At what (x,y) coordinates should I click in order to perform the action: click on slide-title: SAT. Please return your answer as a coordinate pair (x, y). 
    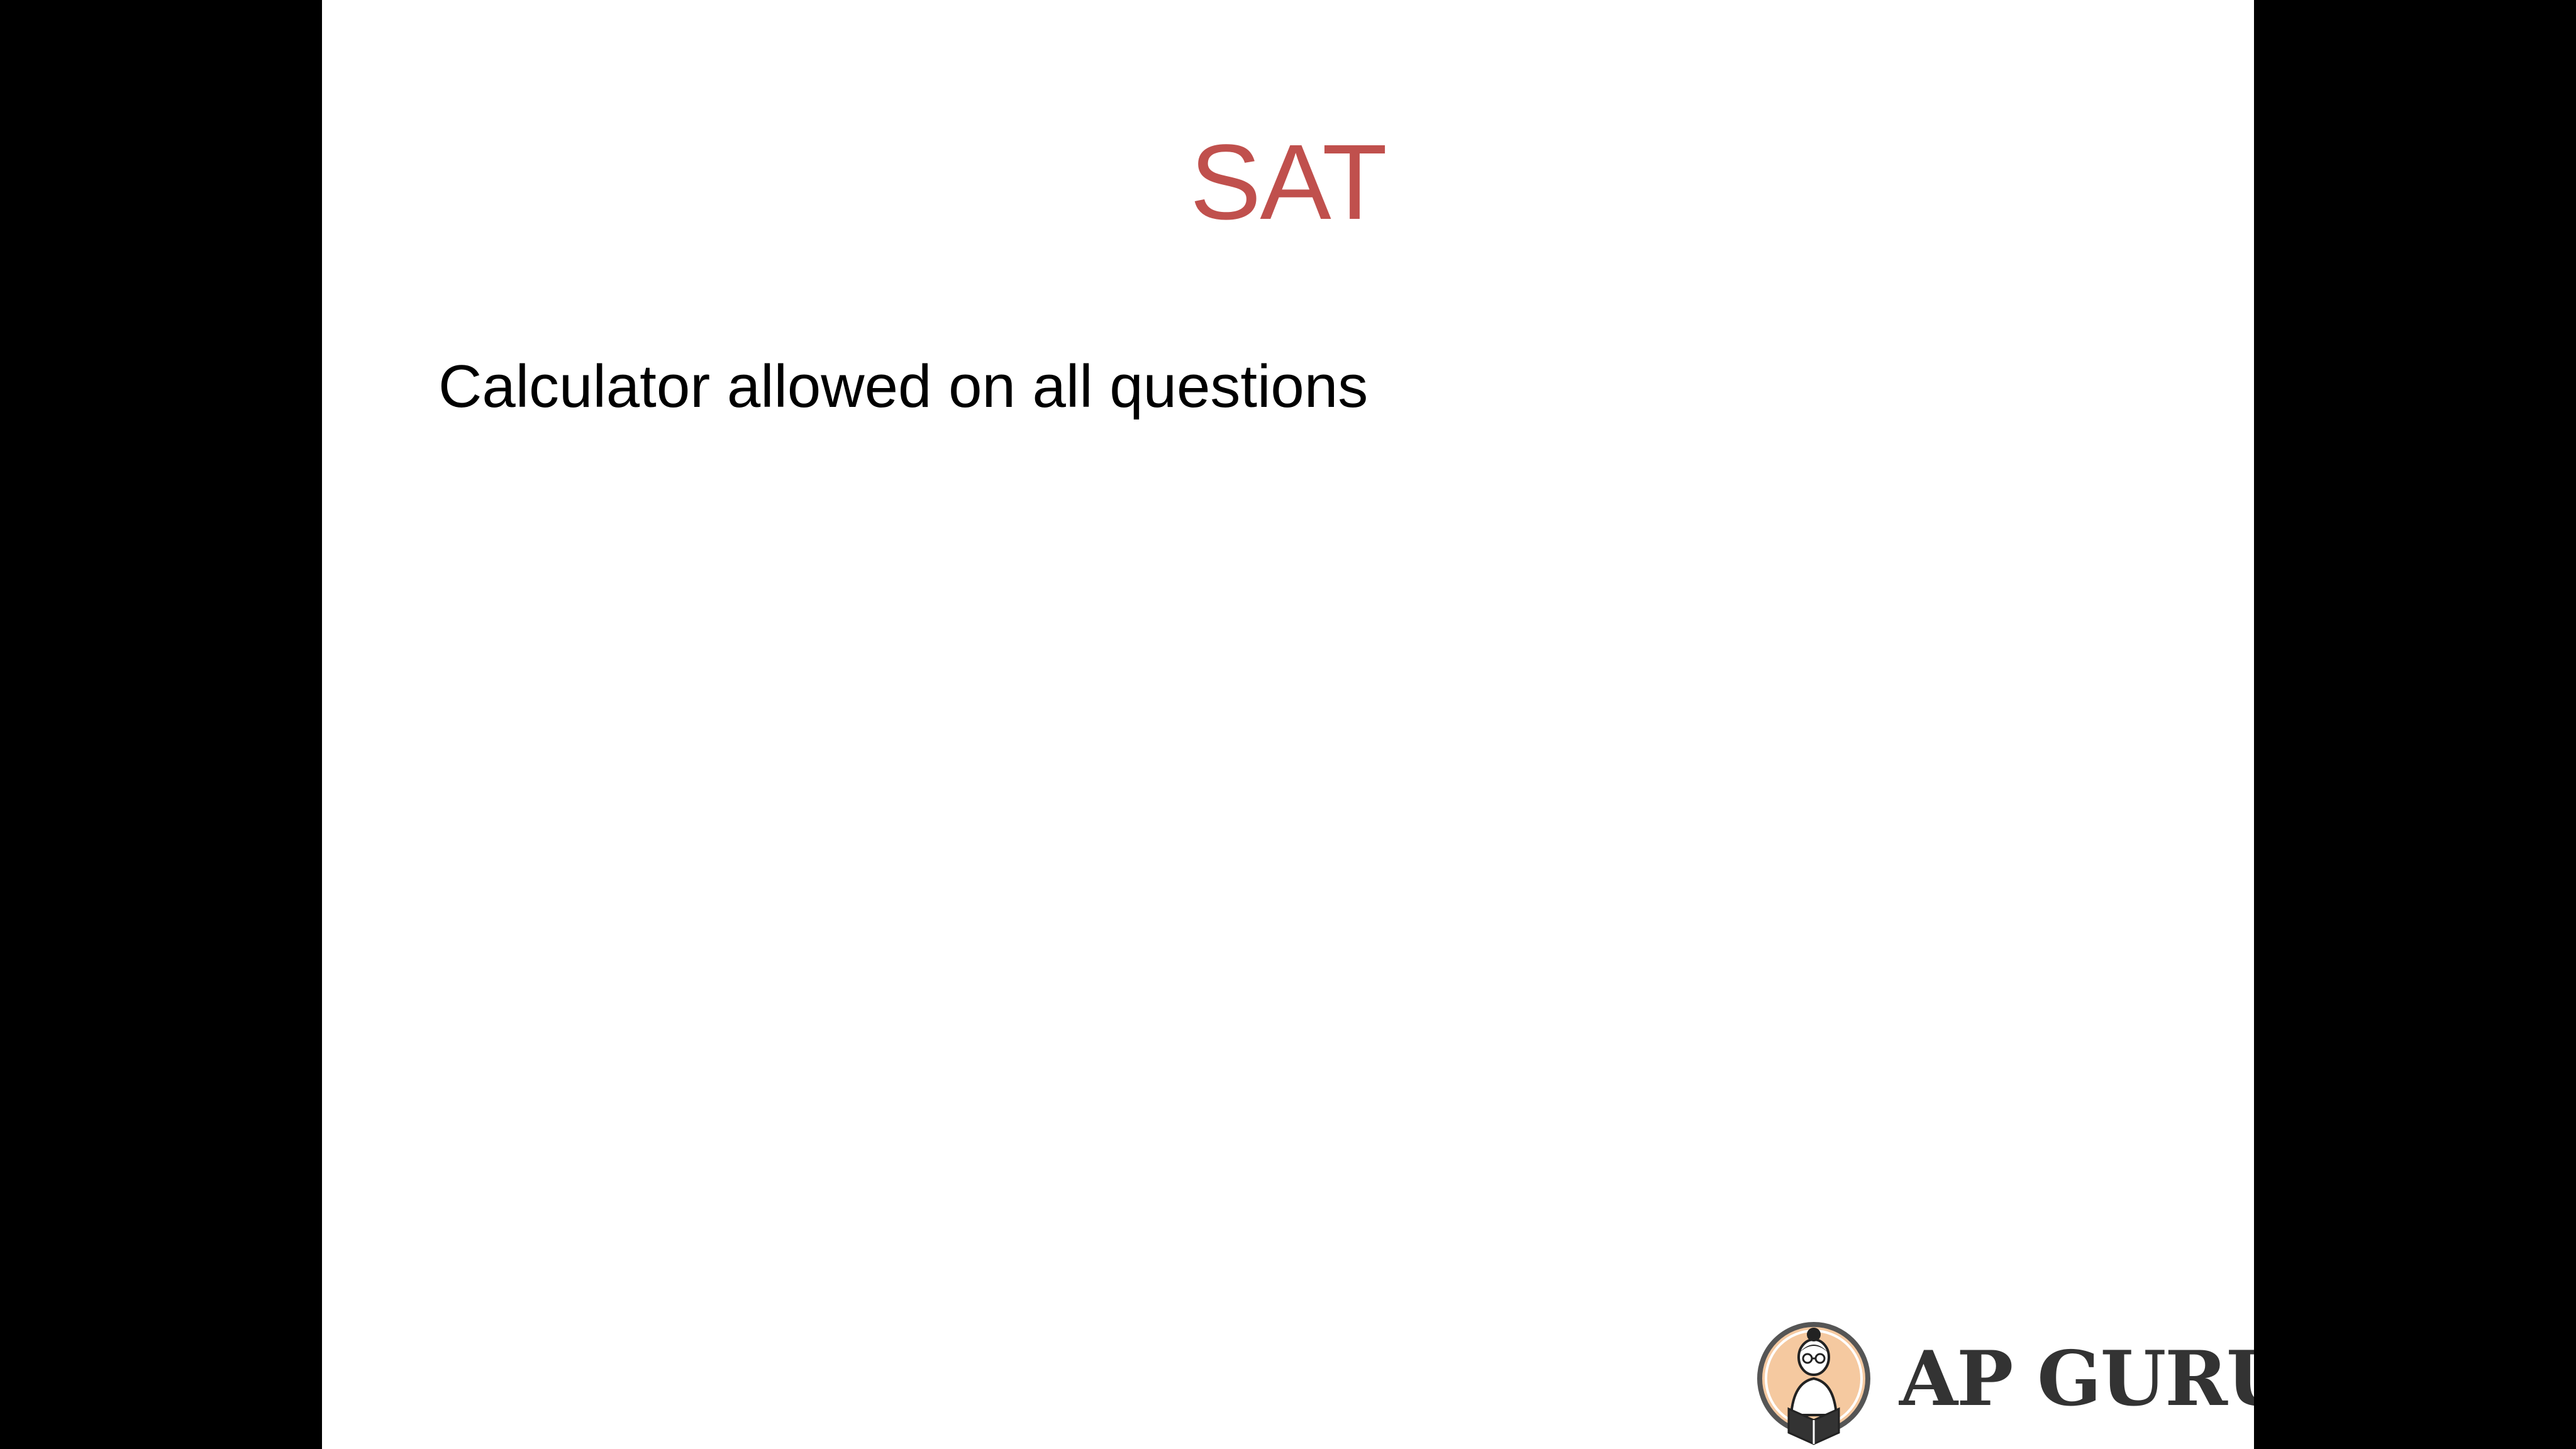
    Looking at the image, I should click on (1288, 182).